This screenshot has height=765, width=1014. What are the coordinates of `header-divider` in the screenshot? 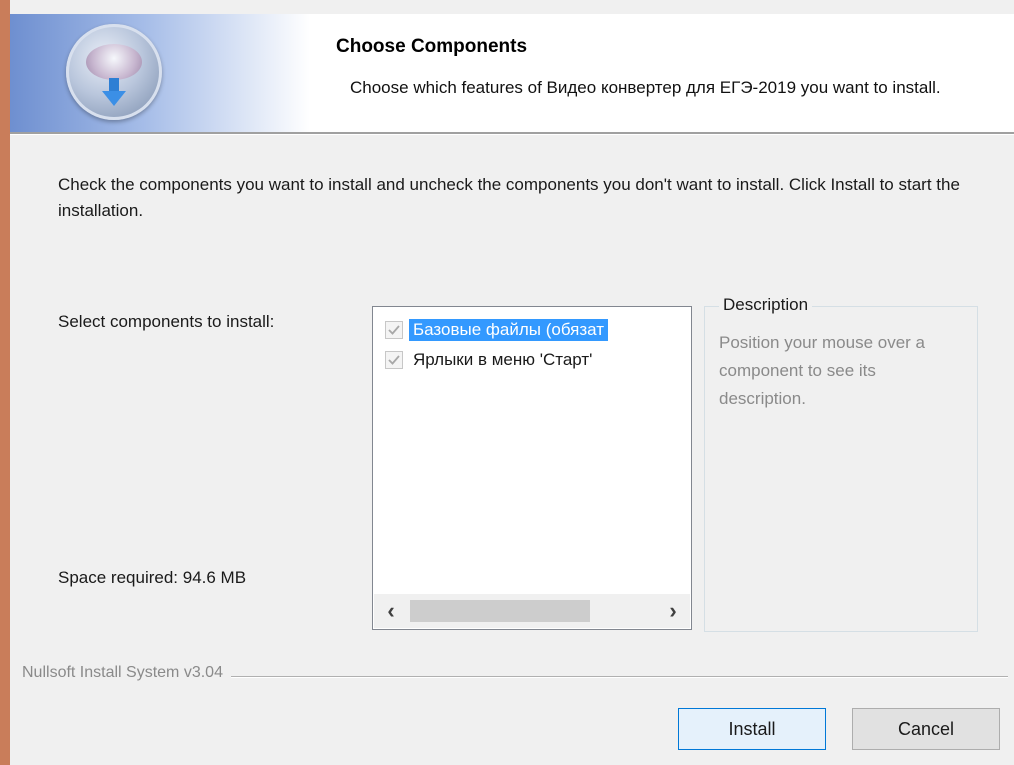 It's located at (512, 133).